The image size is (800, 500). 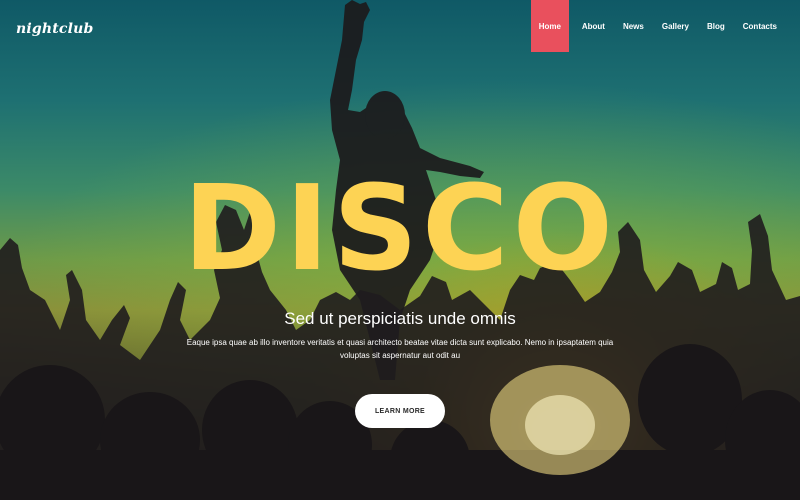 What do you see at coordinates (593, 26) in the screenshot?
I see `nav-item-about: About` at bounding box center [593, 26].